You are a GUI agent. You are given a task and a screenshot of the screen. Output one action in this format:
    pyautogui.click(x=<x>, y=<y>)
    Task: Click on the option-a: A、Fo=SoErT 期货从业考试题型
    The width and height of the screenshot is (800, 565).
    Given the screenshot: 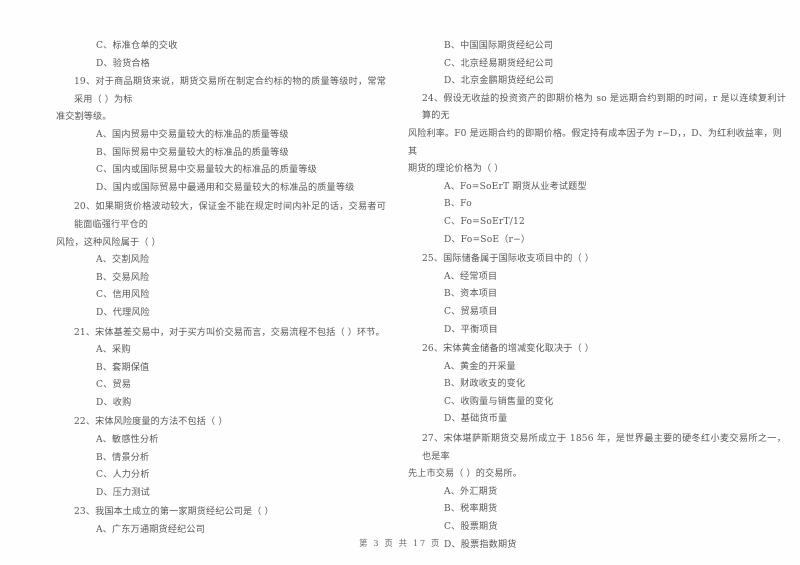 What is the action you would take?
    pyautogui.click(x=515, y=186)
    